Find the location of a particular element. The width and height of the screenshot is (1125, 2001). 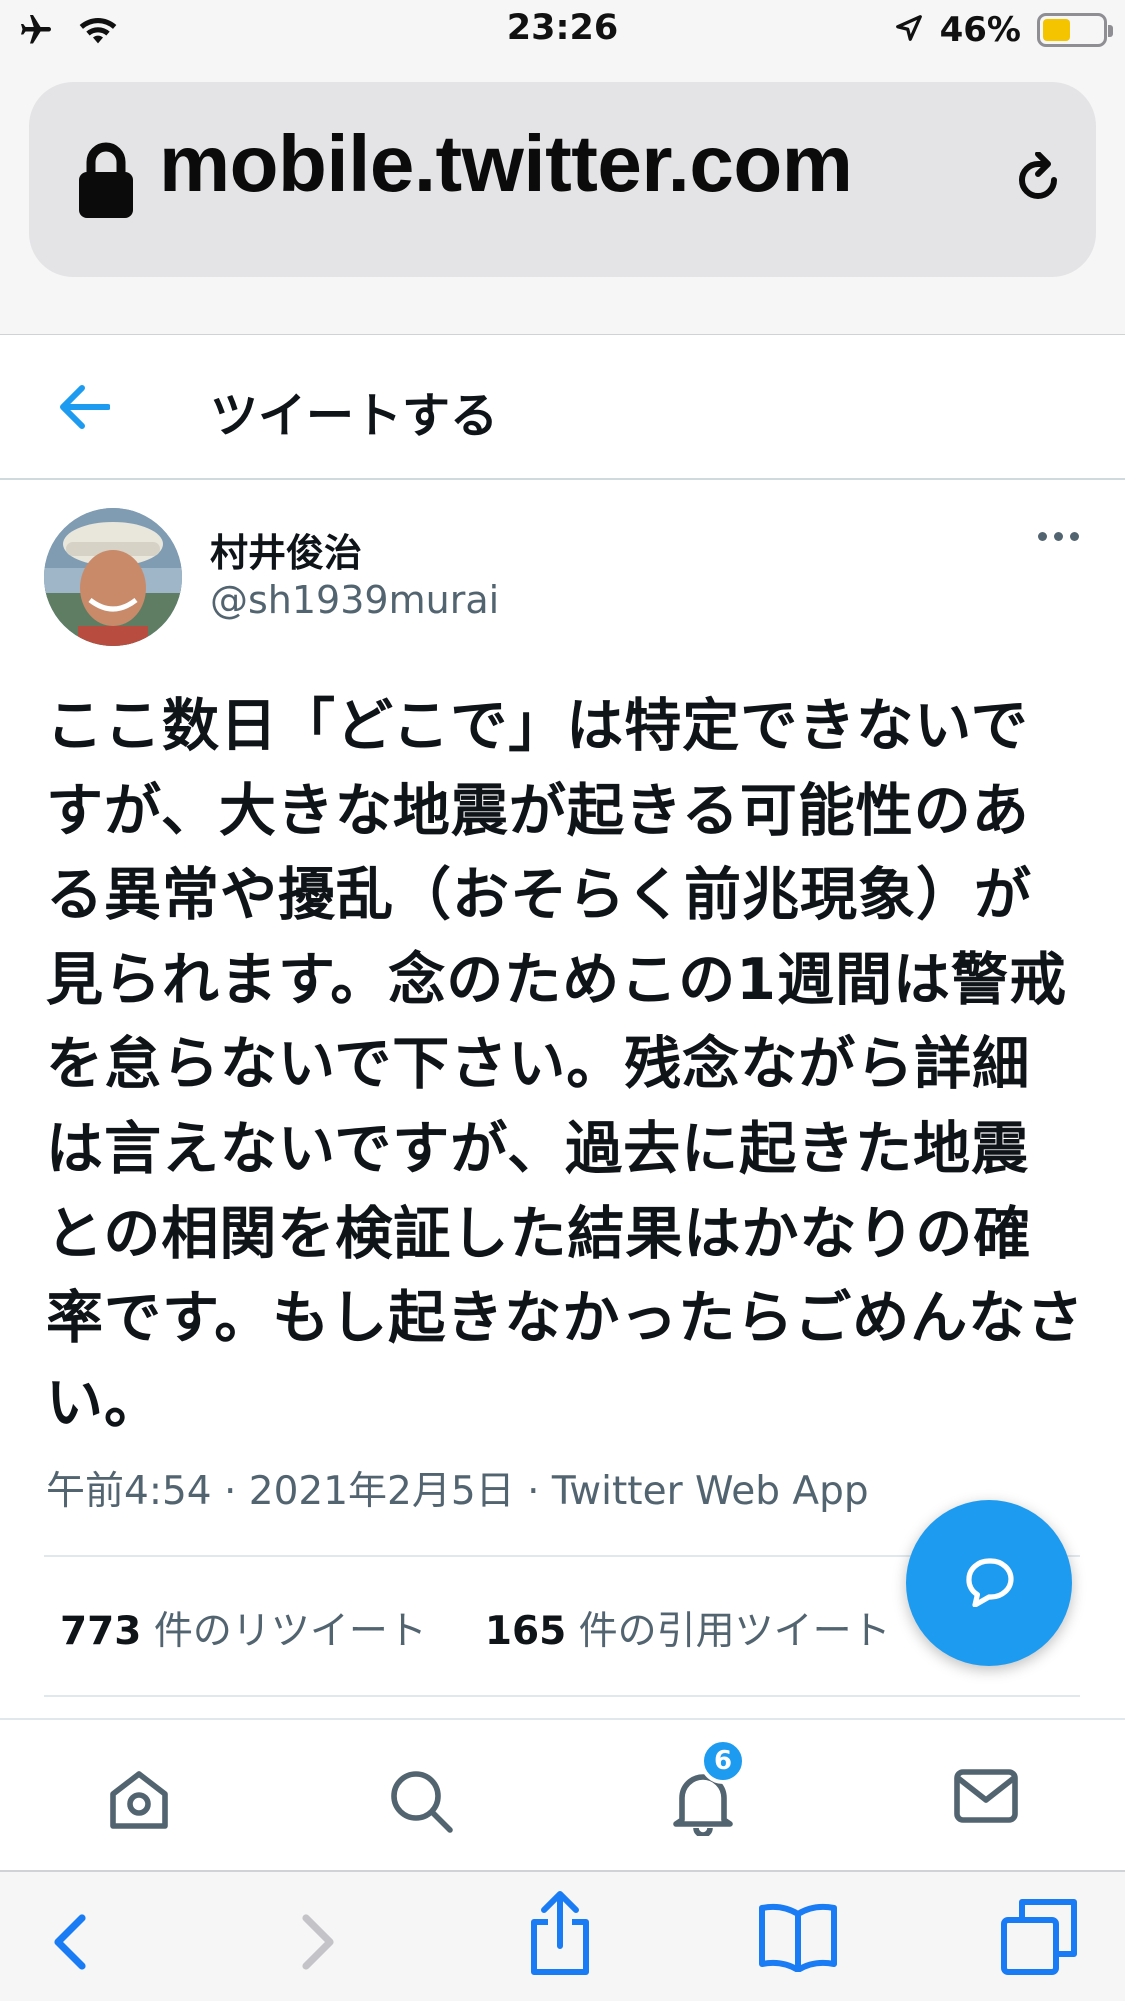

author-handle: @sh1939murai is located at coordinates (354, 600).